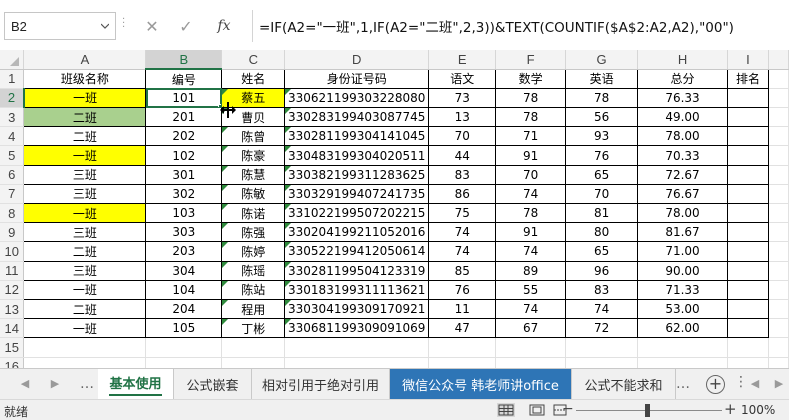 Image resolution: width=789 pixels, height=420 pixels. Describe the element at coordinates (357, 117) in the screenshot. I see `table-cell: 330283199403087745` at that location.